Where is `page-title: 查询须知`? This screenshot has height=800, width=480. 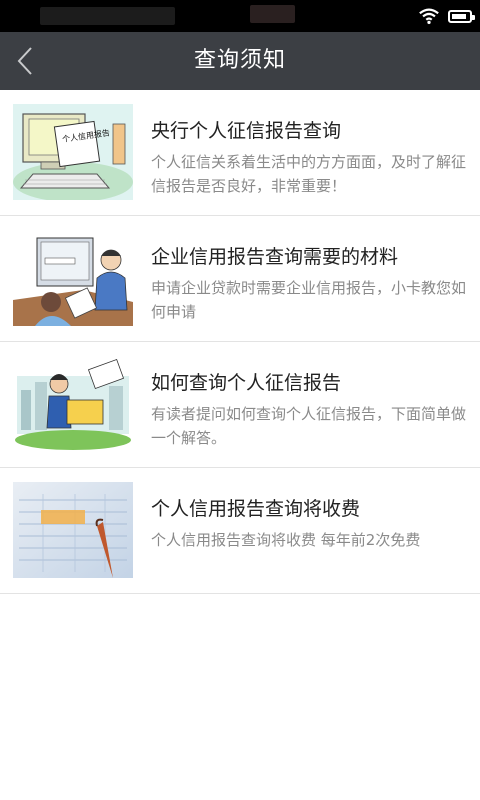 page-title: 查询须知 is located at coordinates (239, 60).